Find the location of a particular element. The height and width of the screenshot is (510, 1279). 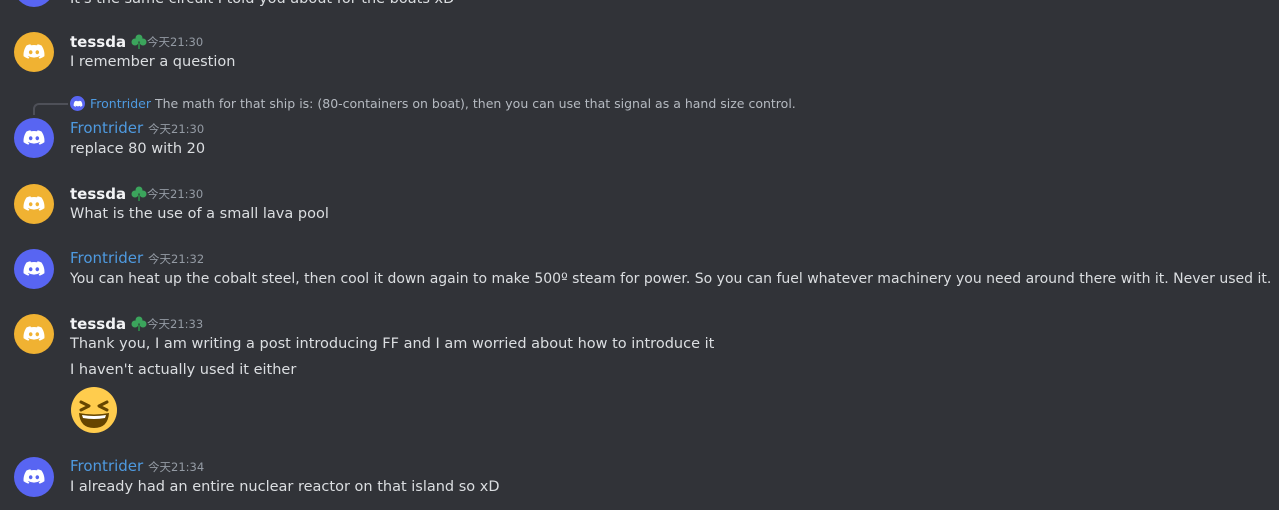

message-text: What is the use of a small lava pool is located at coordinates (199, 214).